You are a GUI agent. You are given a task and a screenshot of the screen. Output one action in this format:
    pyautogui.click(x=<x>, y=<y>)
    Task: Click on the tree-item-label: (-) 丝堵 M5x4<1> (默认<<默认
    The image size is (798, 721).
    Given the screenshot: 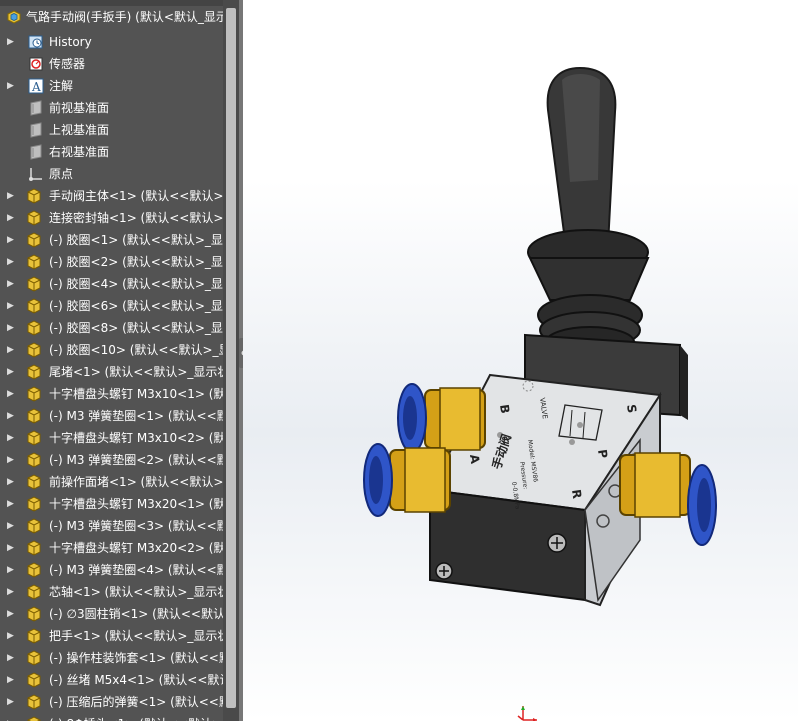 What is the action you would take?
    pyautogui.click(x=136, y=680)
    